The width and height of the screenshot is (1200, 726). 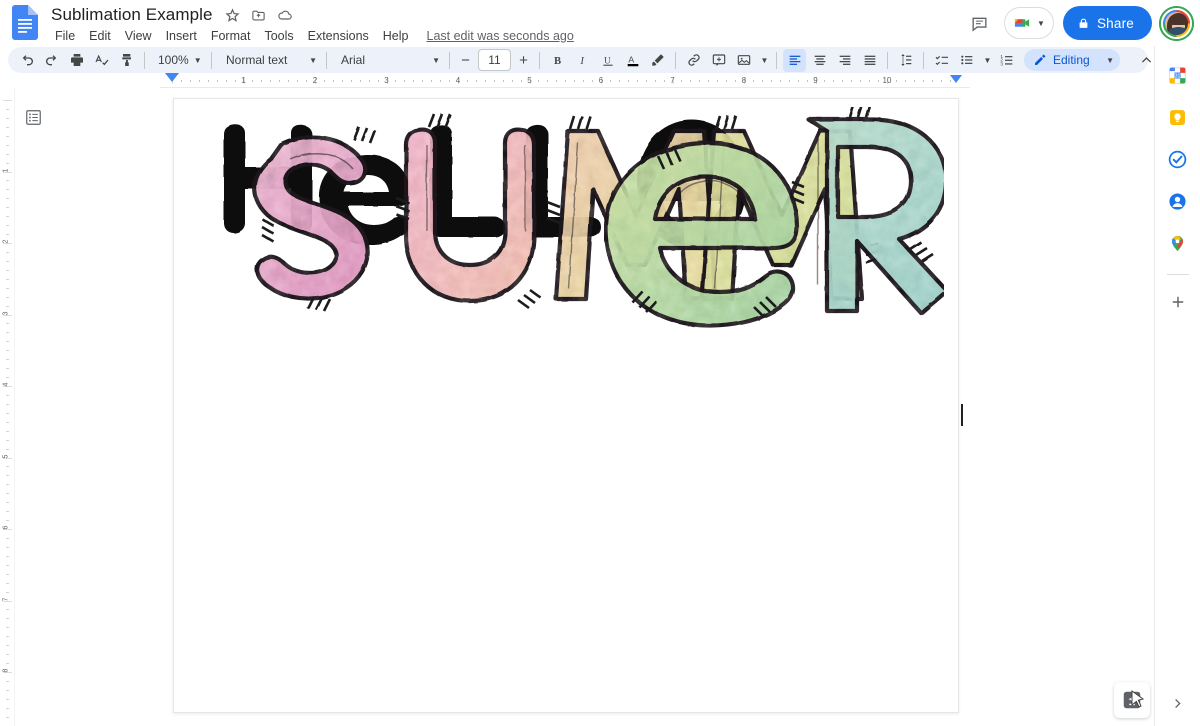 What do you see at coordinates (718, 60) in the screenshot?
I see `add-comment-icon` at bounding box center [718, 60].